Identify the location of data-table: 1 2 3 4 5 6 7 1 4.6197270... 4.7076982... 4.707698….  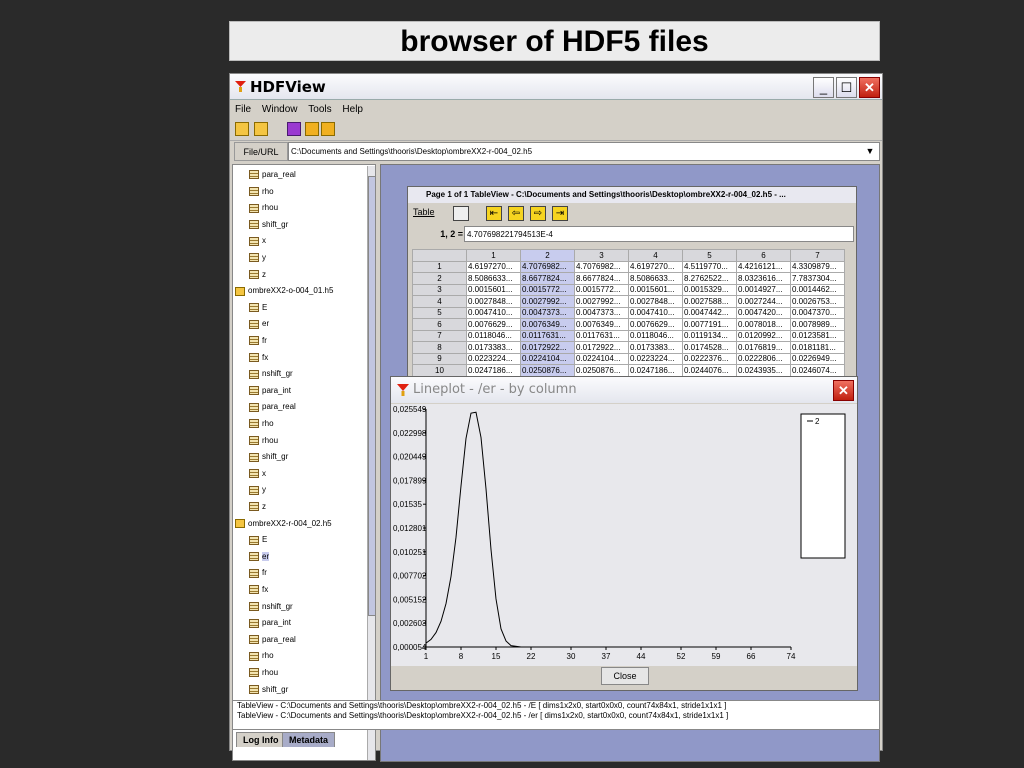
(628, 313).